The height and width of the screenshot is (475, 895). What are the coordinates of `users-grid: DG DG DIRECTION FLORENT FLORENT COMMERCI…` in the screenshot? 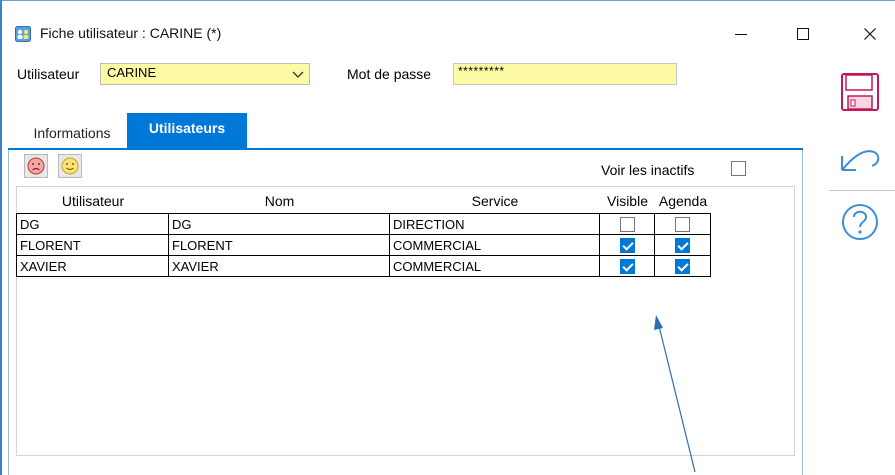 It's located at (363, 245).